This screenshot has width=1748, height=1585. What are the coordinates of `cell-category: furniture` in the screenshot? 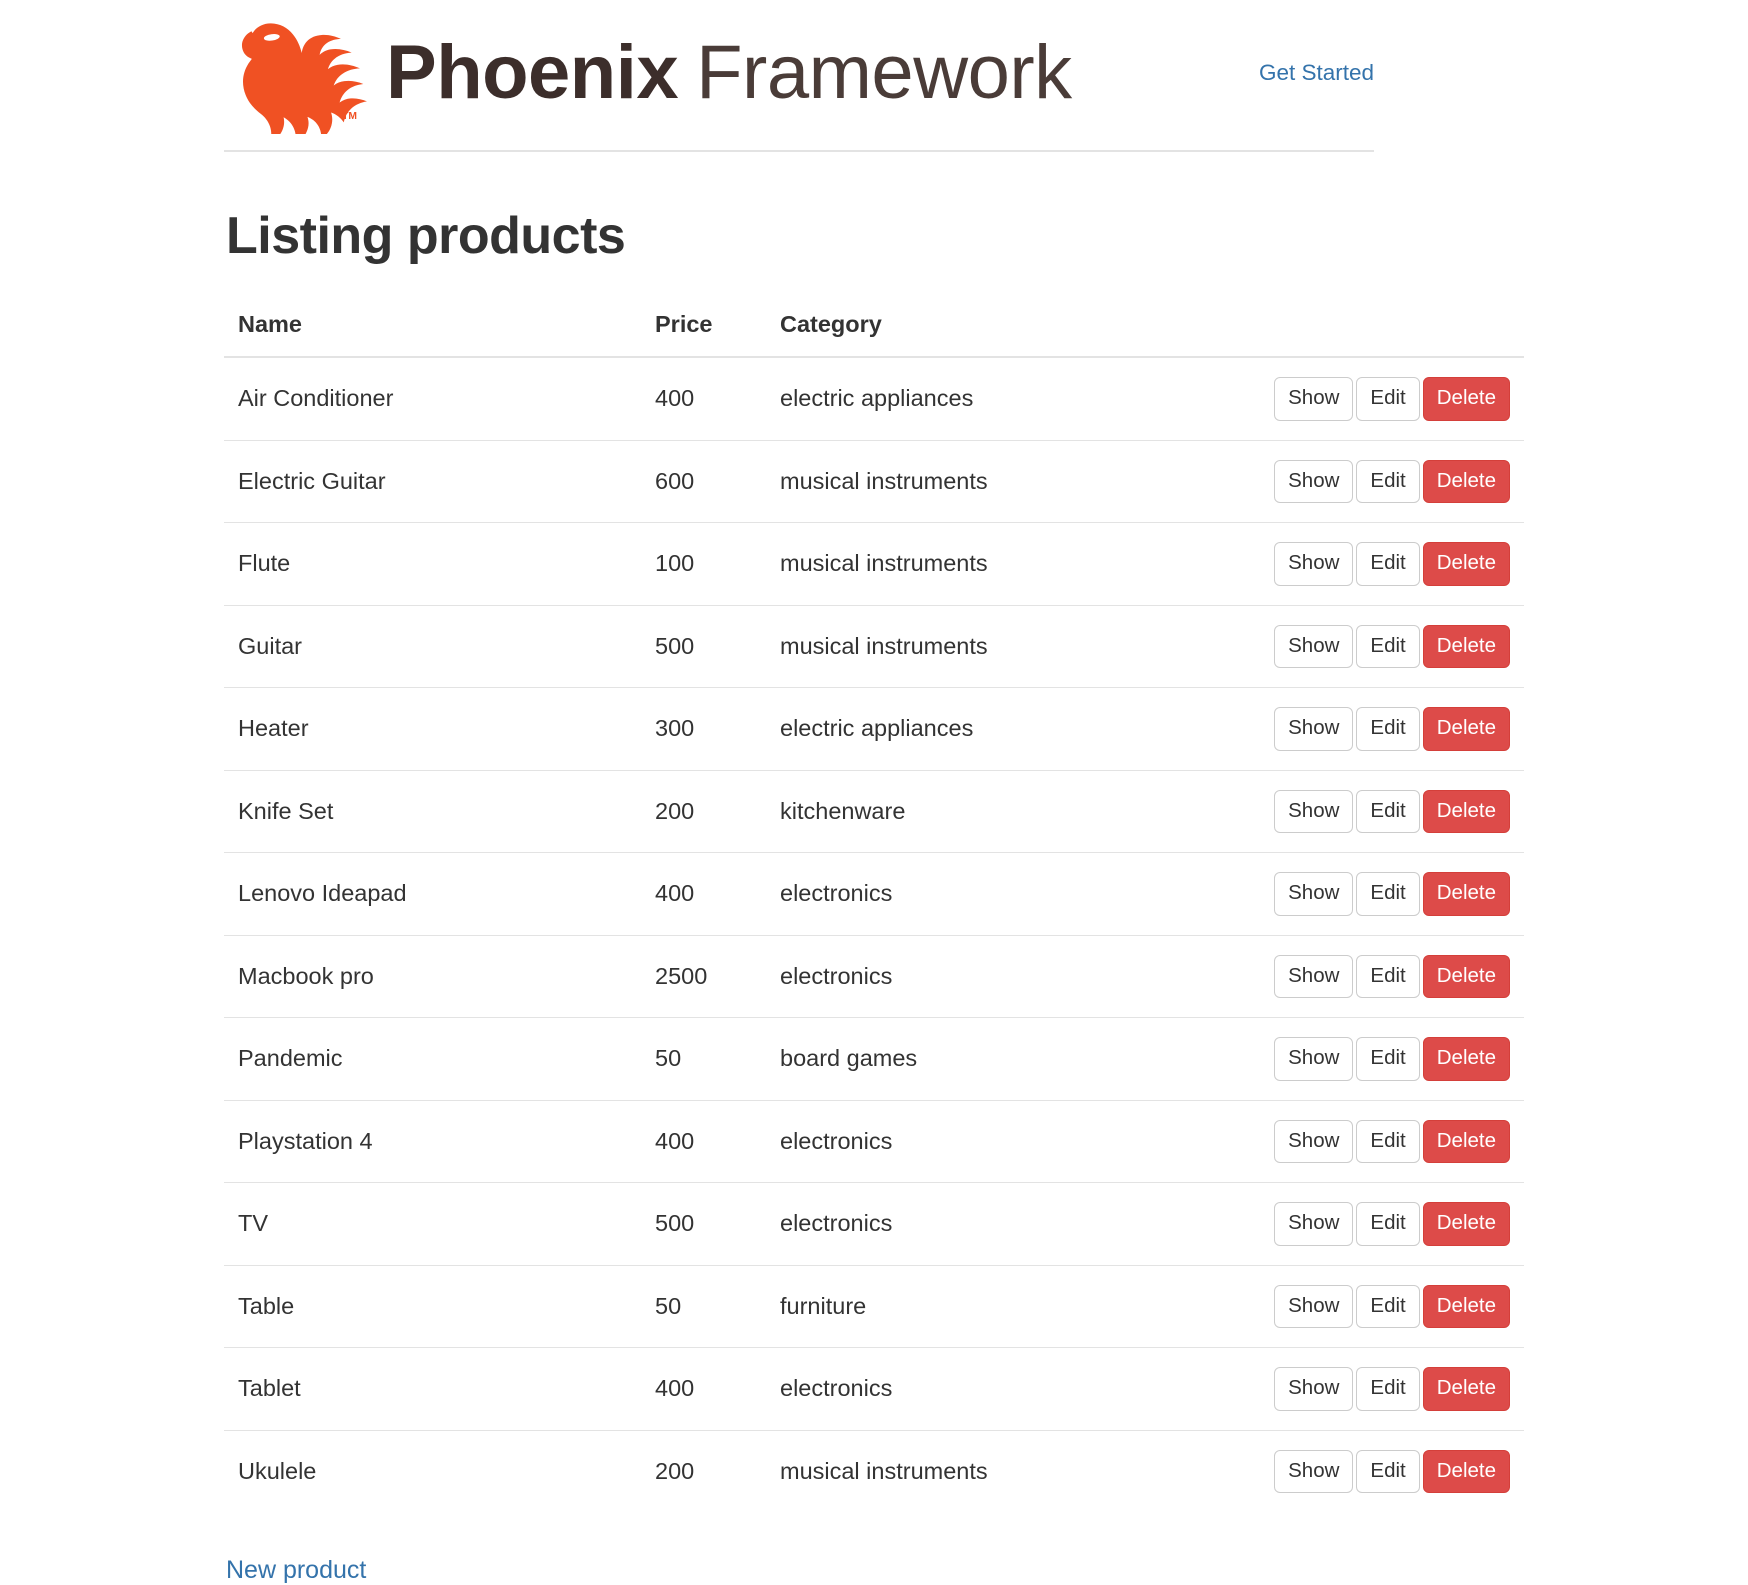 It's located at (1000, 1306).